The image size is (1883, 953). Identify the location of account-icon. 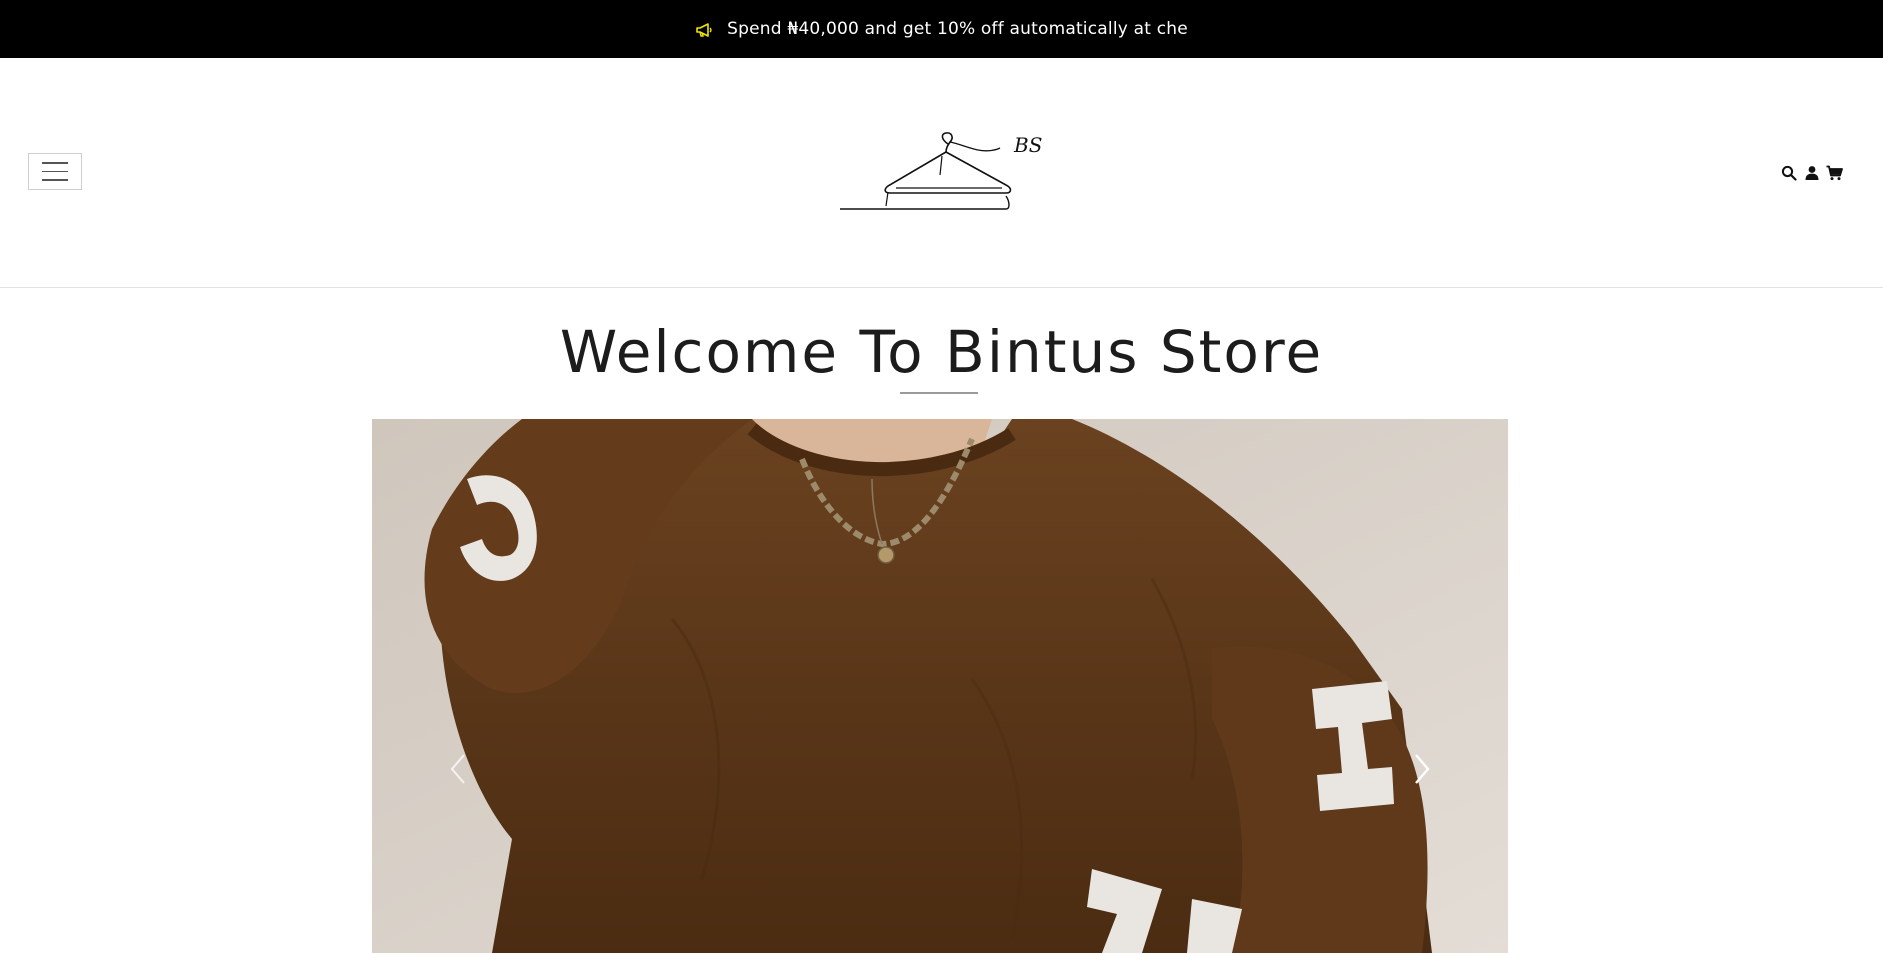
(1811, 172).